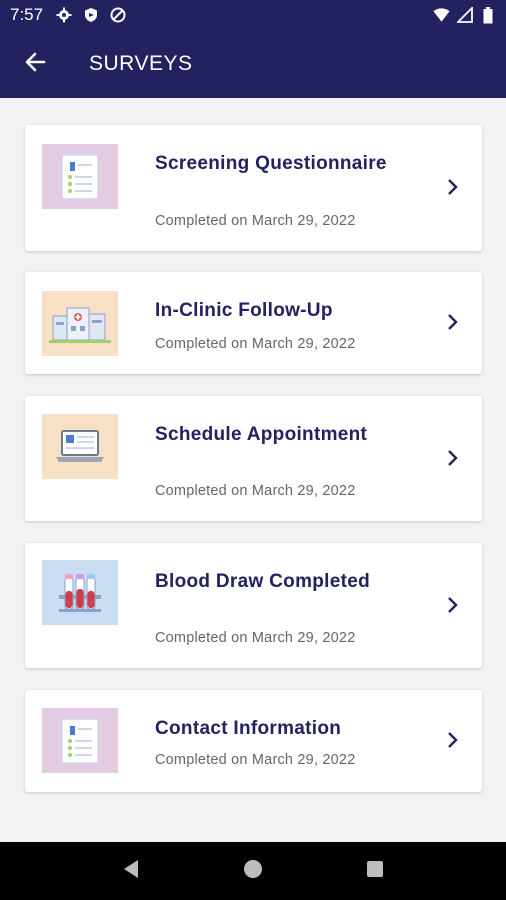 The width and height of the screenshot is (506, 900). Describe the element at coordinates (117, 15) in the screenshot. I see `at-sign-icon` at that location.